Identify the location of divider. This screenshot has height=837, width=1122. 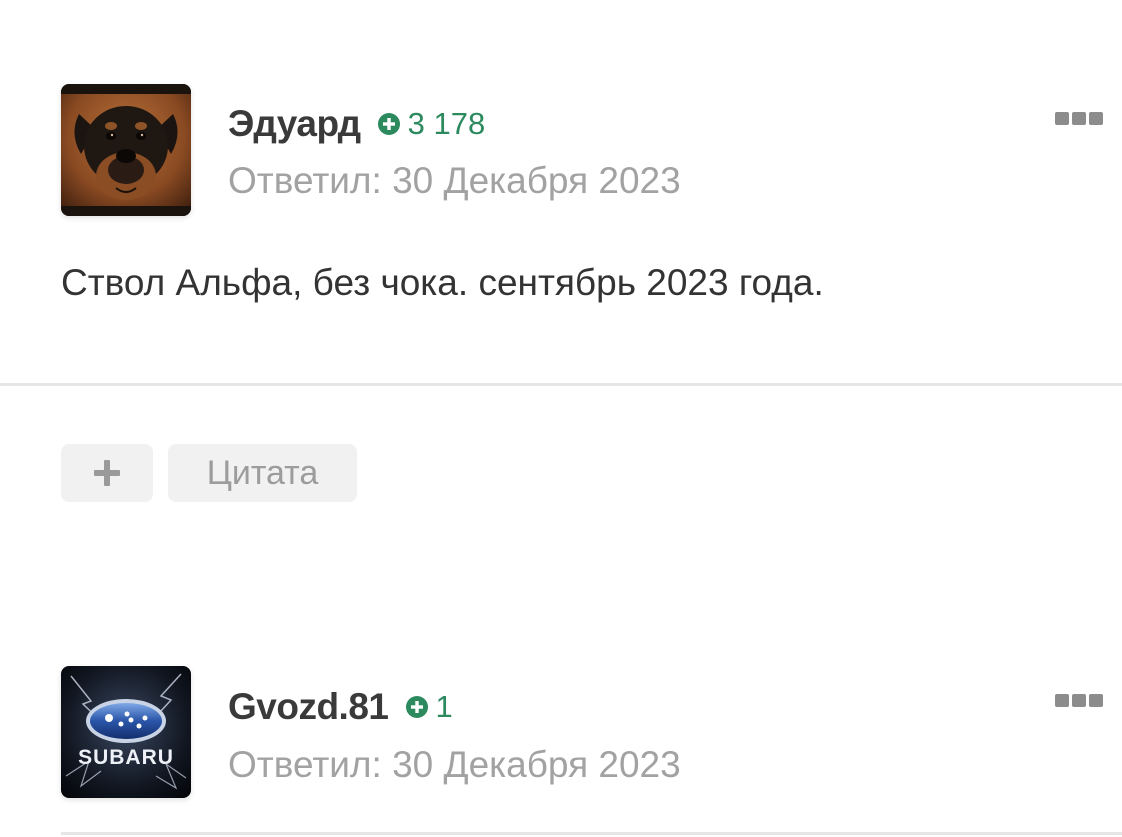
(561, 384).